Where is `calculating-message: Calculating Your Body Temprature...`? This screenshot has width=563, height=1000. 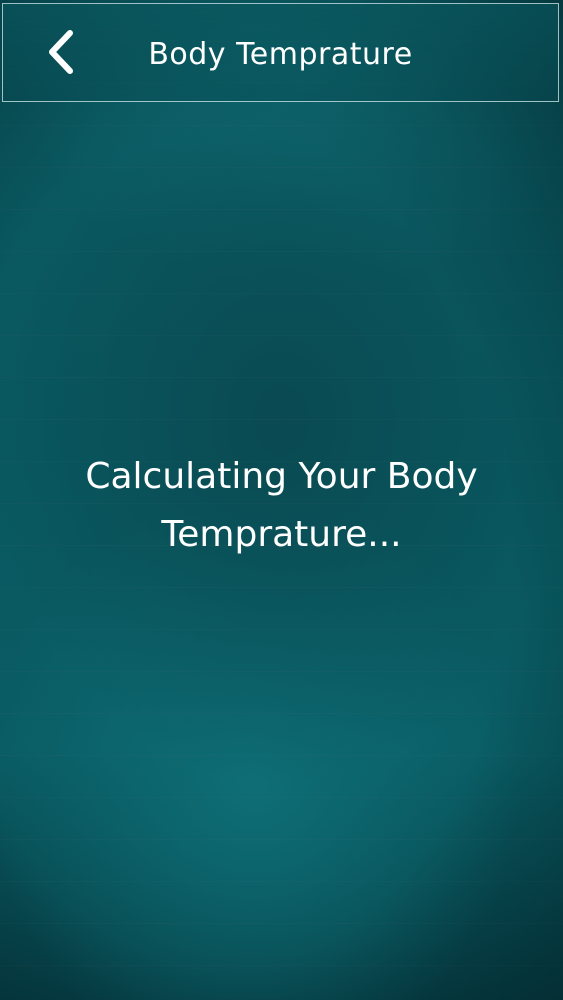 calculating-message: Calculating Your Body Temprature... is located at coordinates (281, 505).